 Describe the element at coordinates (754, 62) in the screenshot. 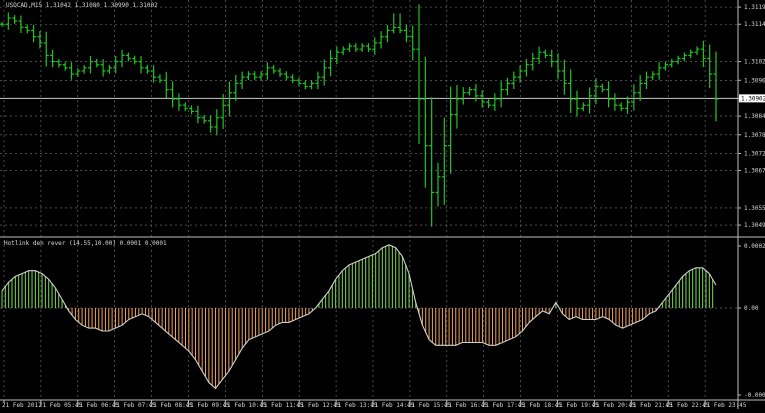

I see `price-tick-label: 1.31020` at that location.